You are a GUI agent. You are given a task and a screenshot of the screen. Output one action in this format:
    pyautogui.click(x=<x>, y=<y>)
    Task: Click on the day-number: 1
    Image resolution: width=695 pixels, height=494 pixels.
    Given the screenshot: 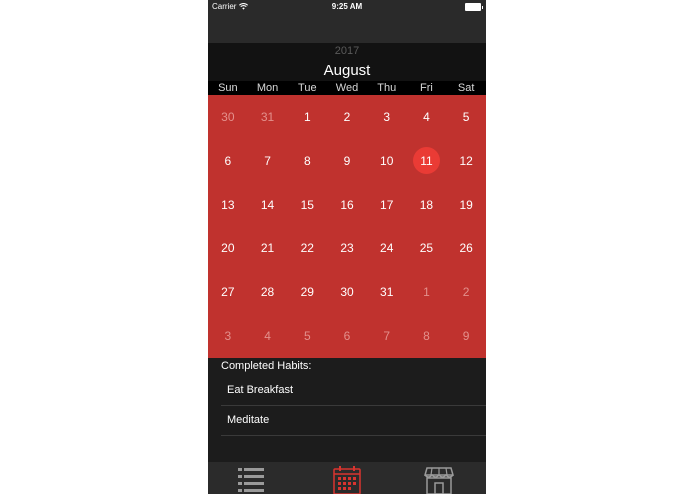 What is the action you would take?
    pyautogui.click(x=426, y=292)
    